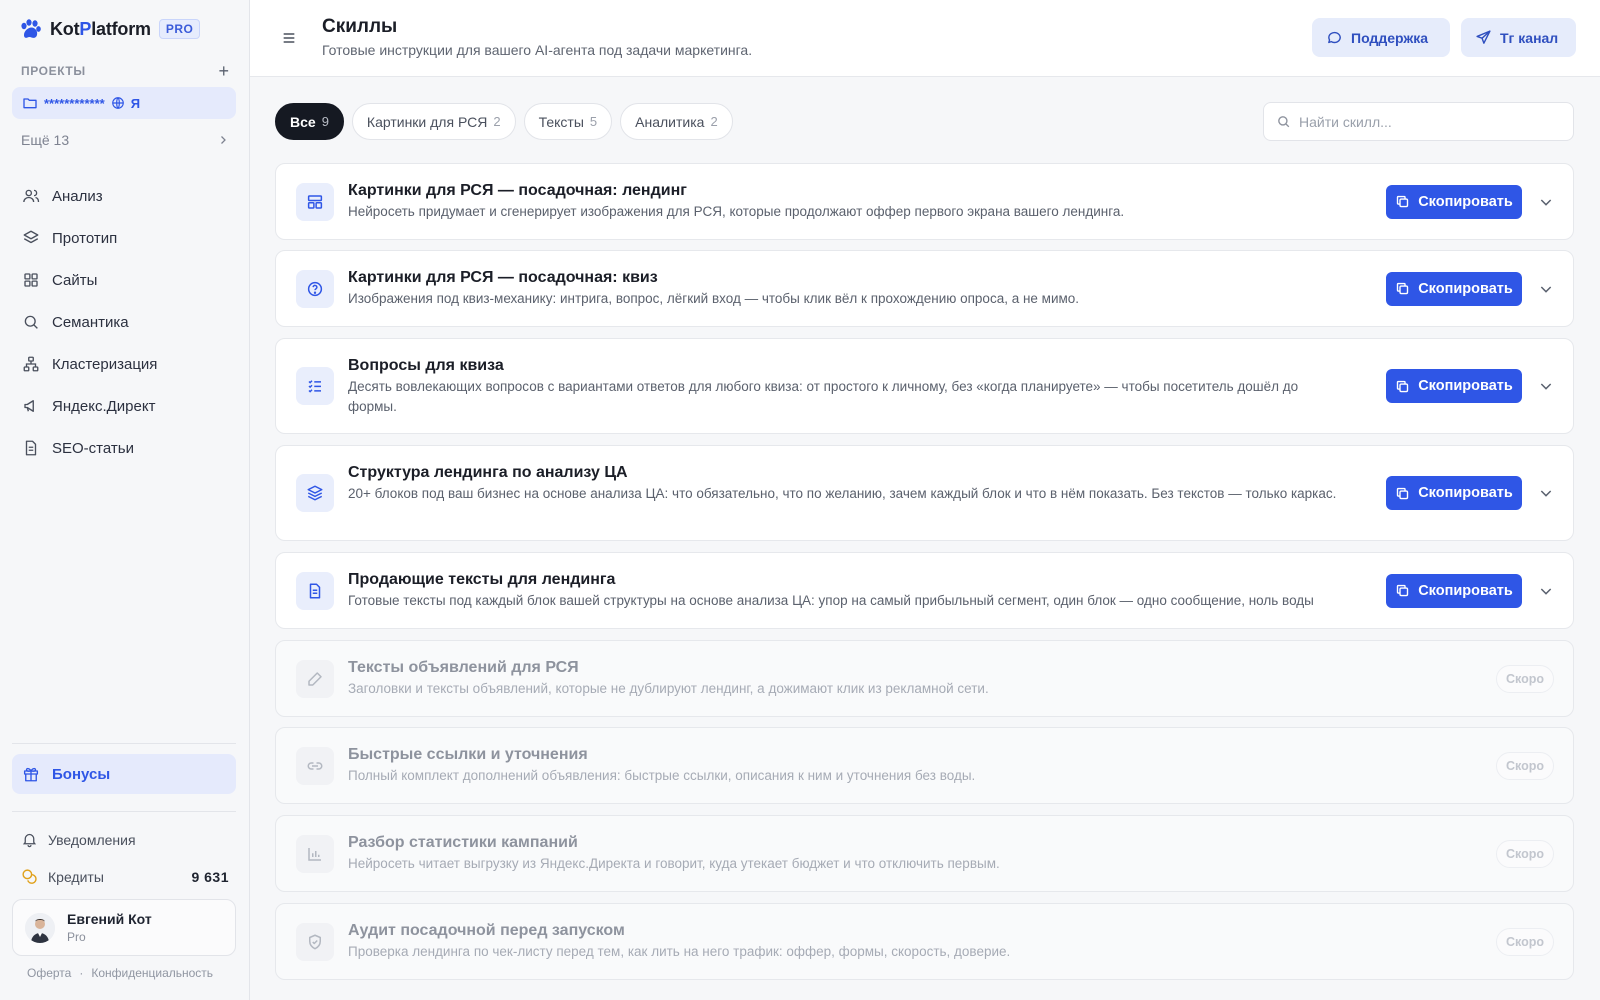 This screenshot has width=1600, height=1000. Describe the element at coordinates (1429, 121) in the screenshot. I see `search-input` at that location.